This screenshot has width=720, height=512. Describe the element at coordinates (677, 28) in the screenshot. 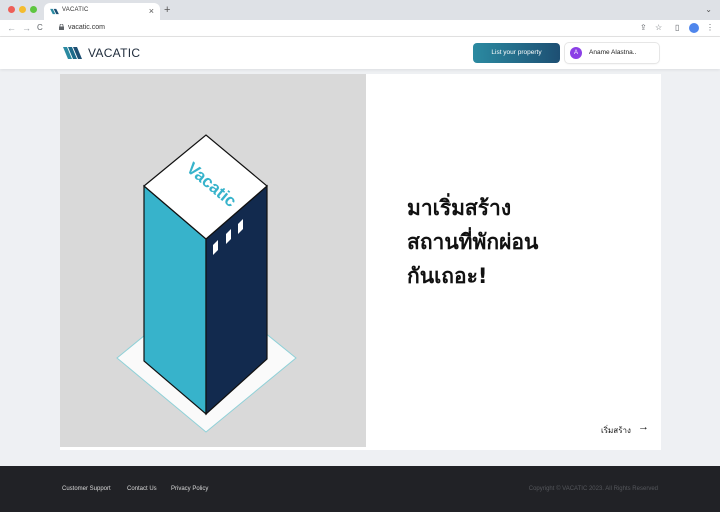

I see `sidebar-icon: ▯` at that location.